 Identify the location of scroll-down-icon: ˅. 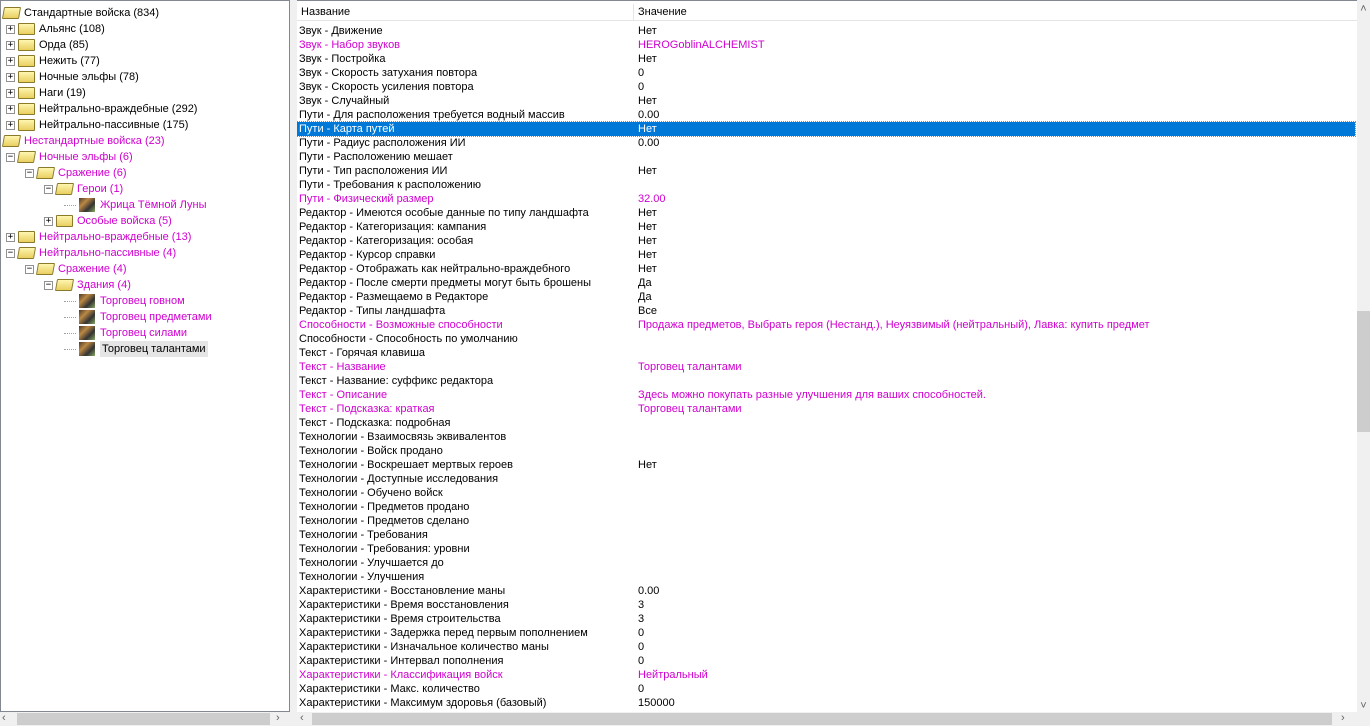
(1363, 706).